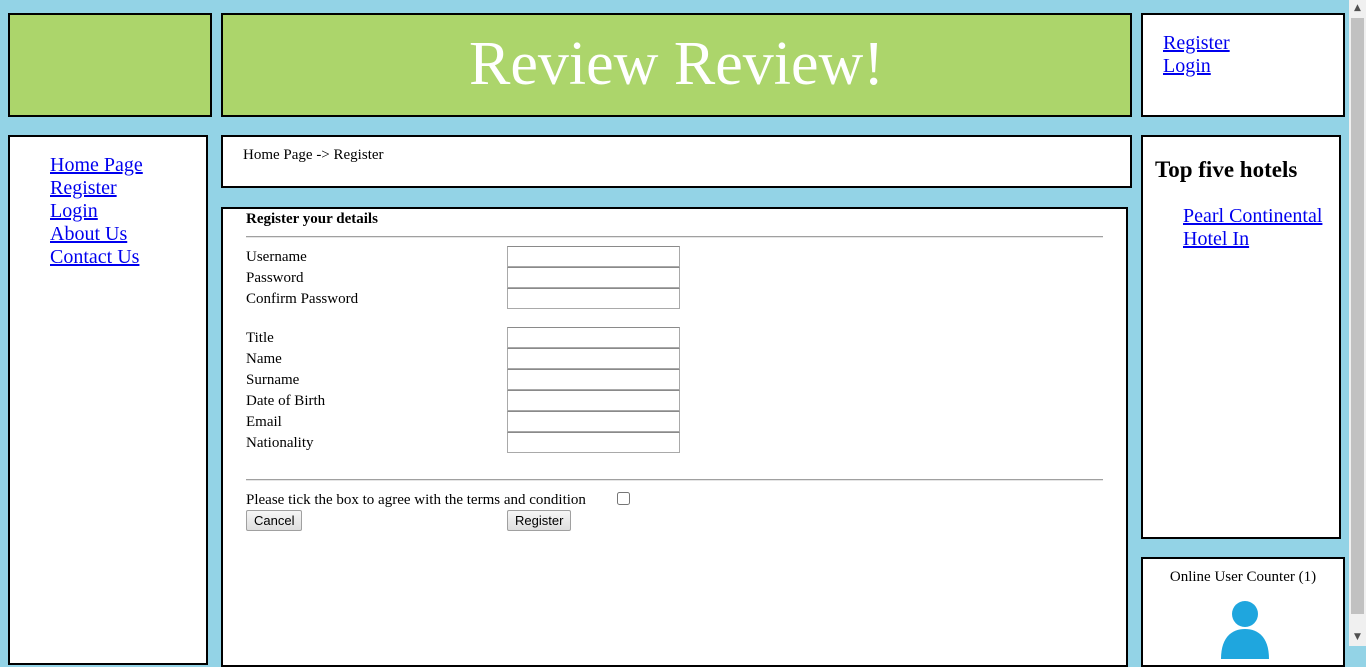 The height and width of the screenshot is (667, 1366). What do you see at coordinates (676, 161) in the screenshot?
I see `breadcrumb-panel: Home Page -> Register` at bounding box center [676, 161].